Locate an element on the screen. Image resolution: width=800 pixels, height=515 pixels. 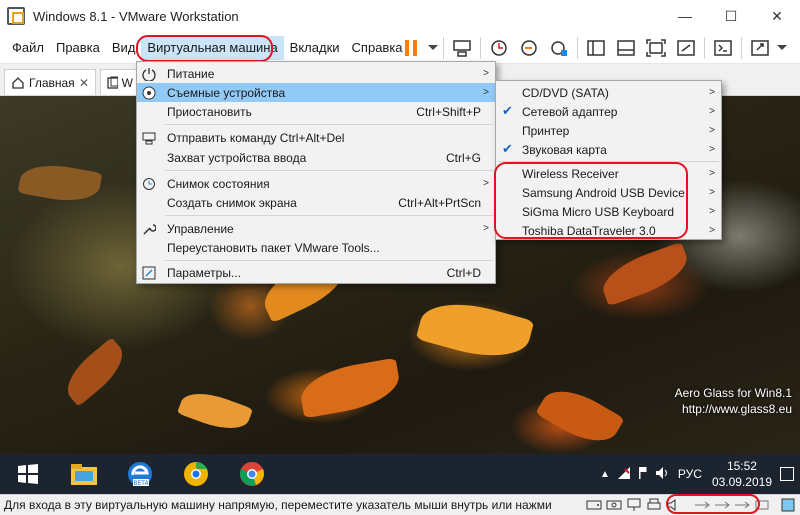
cd-dvd-icon is located at coordinates (614, 505).